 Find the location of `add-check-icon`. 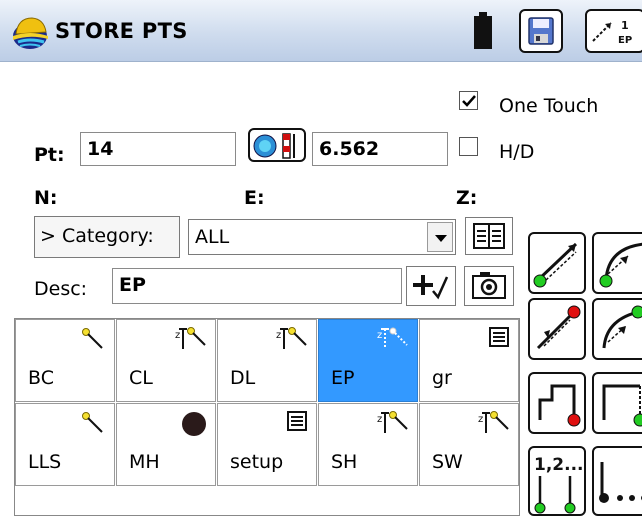

add-check-icon is located at coordinates (431, 287).